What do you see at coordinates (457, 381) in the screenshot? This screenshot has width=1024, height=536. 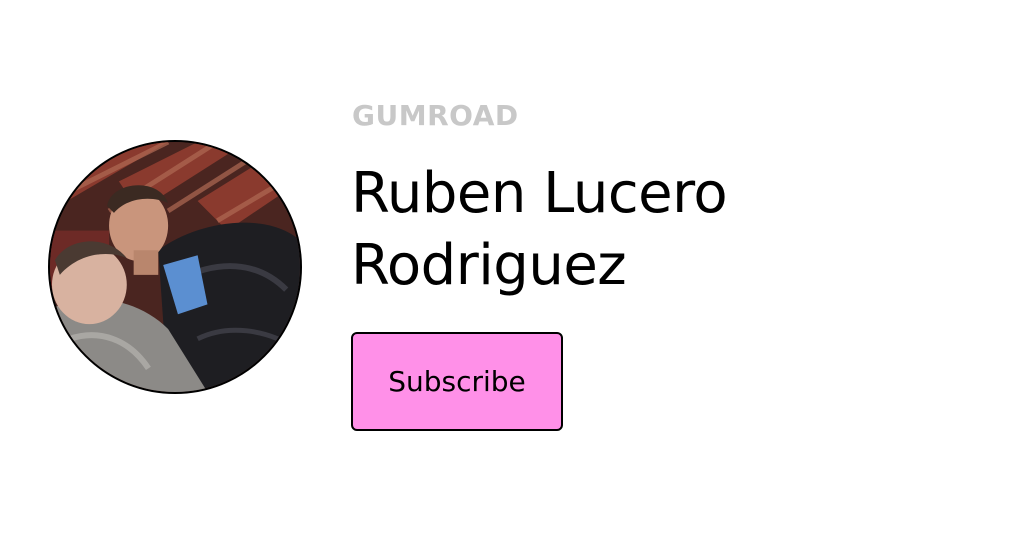 I see `subscribe-button: Subscribe` at bounding box center [457, 381].